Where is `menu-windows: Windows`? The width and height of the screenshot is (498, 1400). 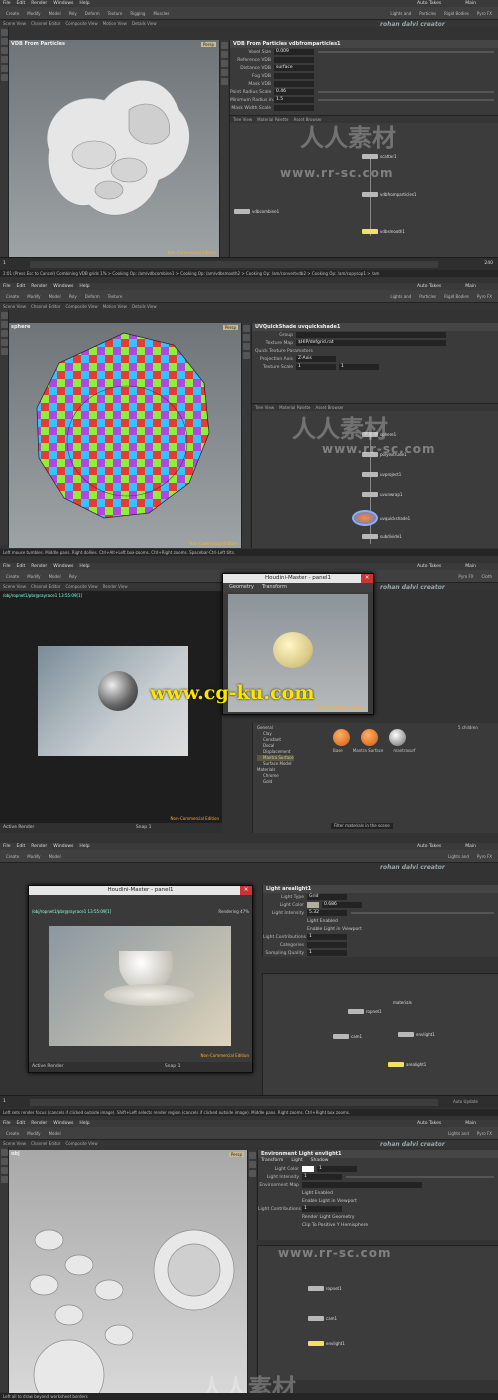 menu-windows: Windows is located at coordinates (63, 1123).